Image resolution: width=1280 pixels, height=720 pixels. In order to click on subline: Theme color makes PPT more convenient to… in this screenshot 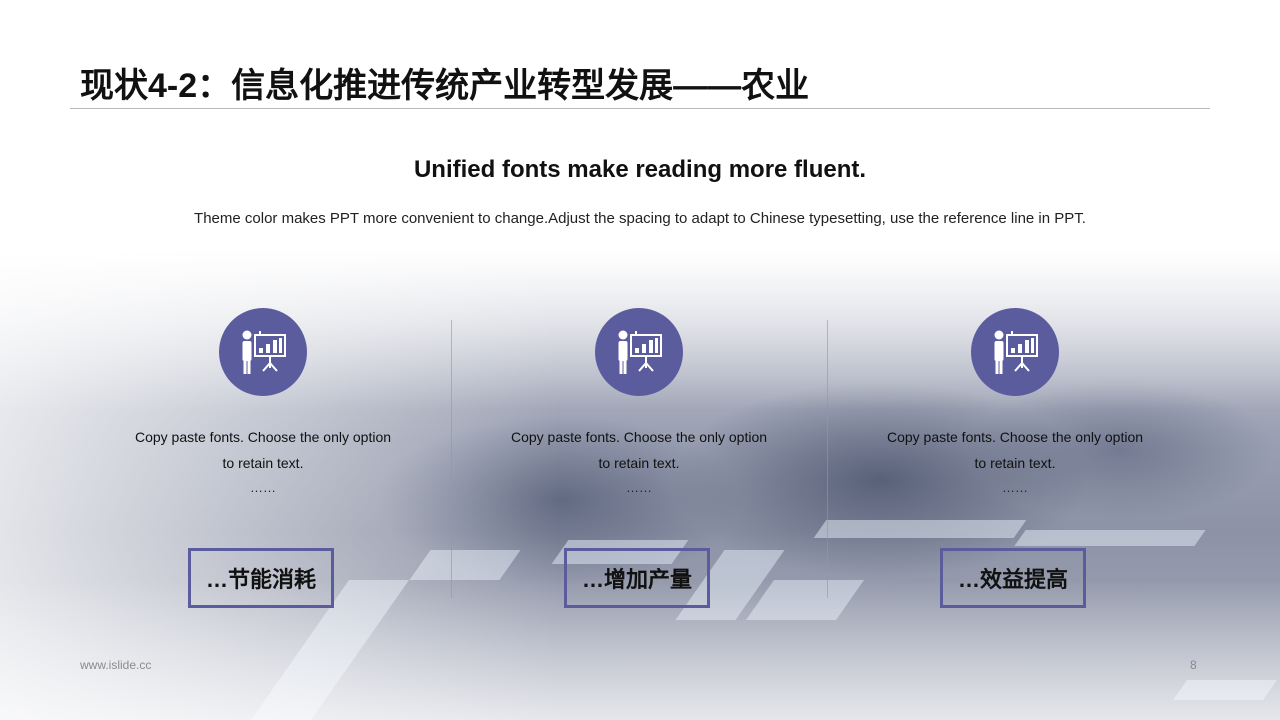, I will do `click(640, 218)`.